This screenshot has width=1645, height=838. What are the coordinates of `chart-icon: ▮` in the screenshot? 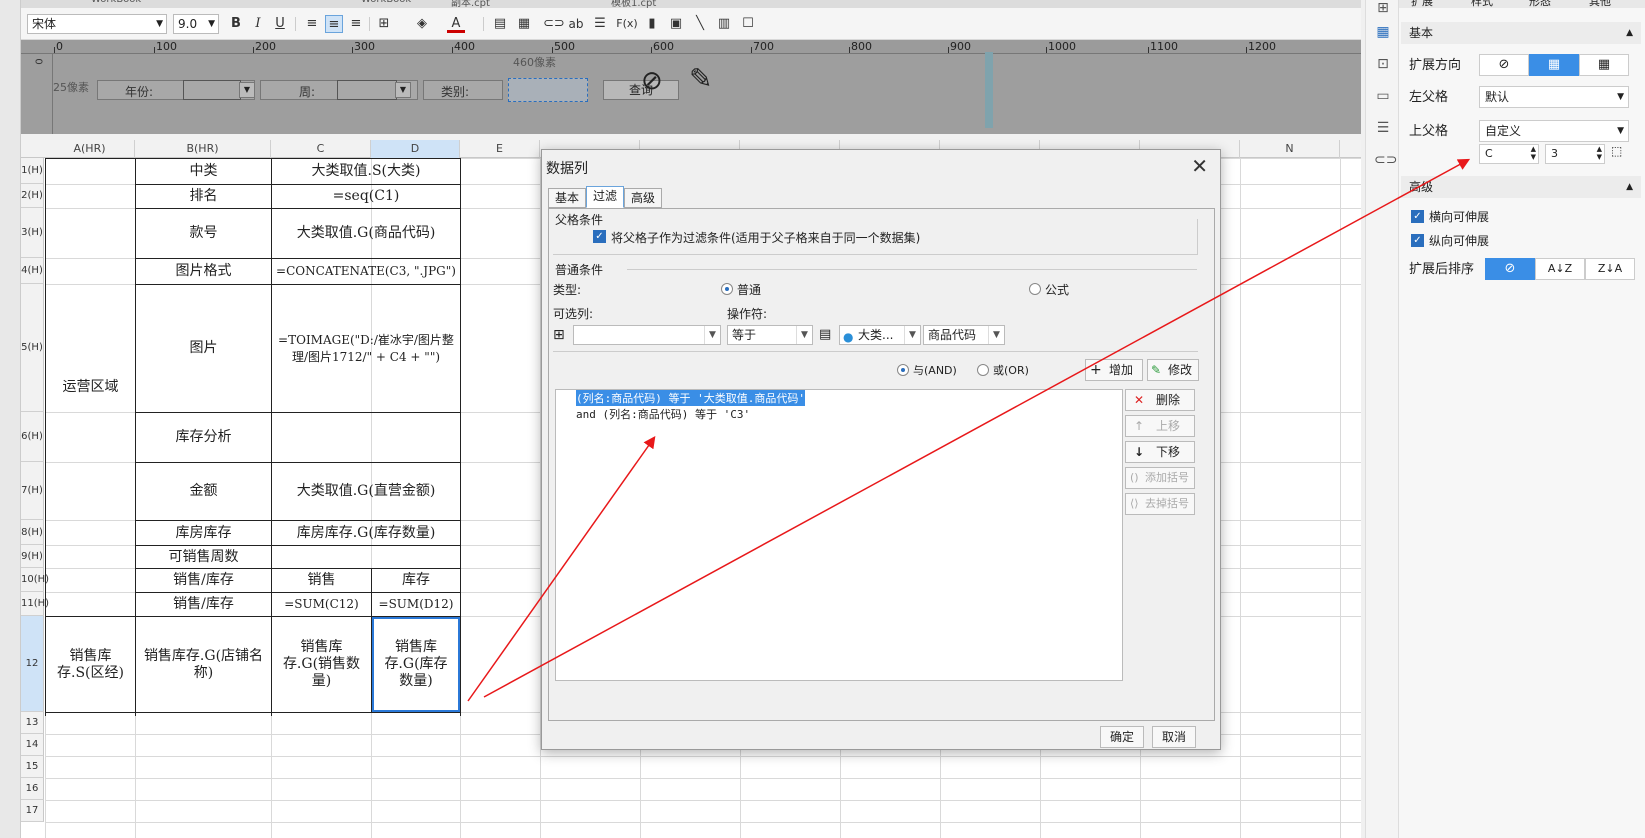 It's located at (652, 24).